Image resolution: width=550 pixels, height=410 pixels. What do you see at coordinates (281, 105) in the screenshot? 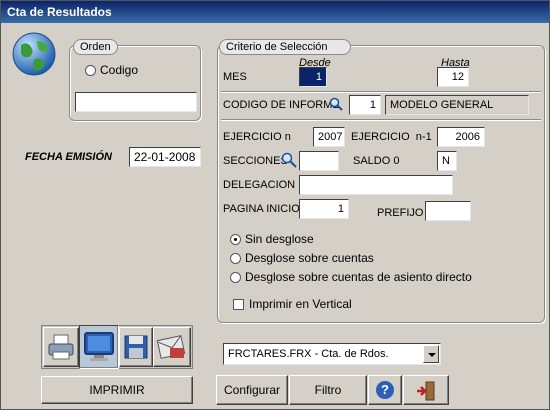
I see `codigo-informe-label: CODIGO DE INFORME` at bounding box center [281, 105].